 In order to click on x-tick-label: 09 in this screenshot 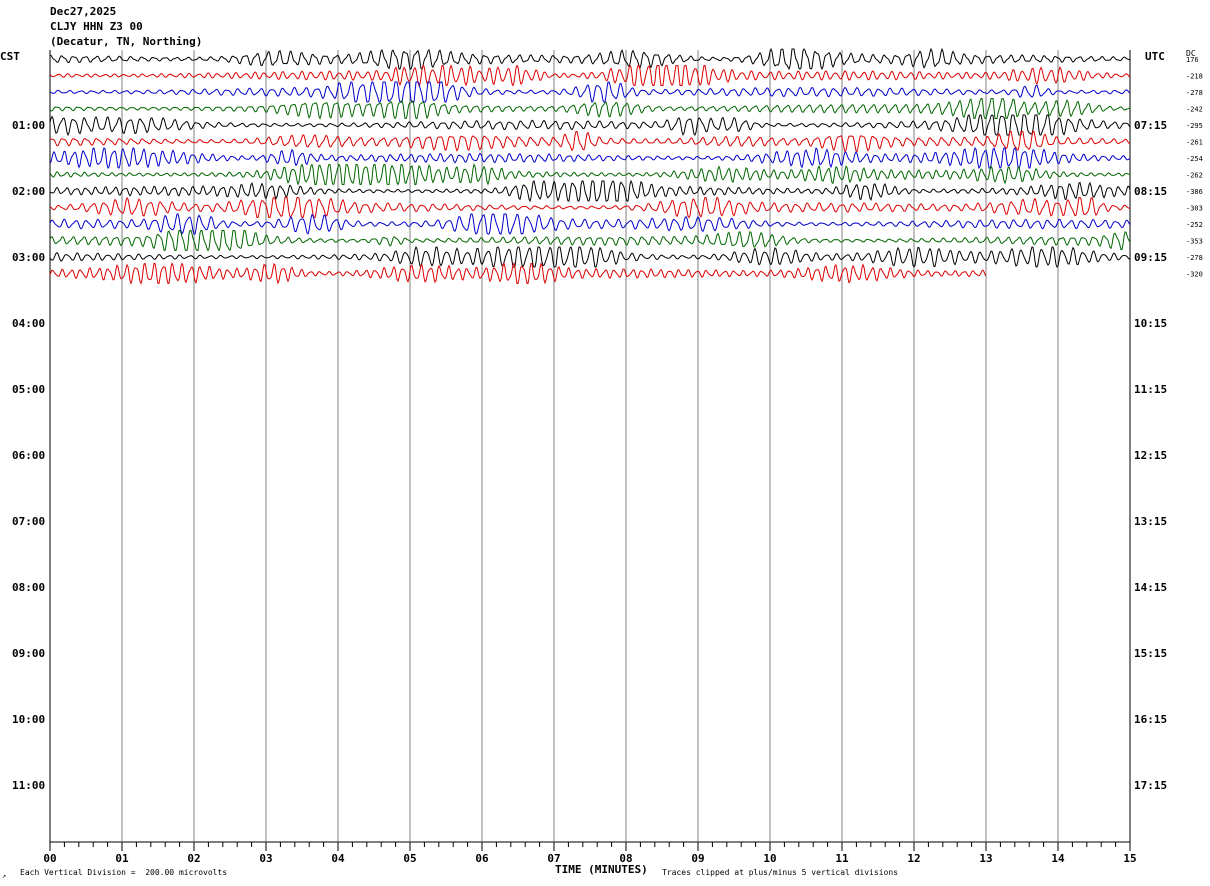, I will do `click(697, 858)`.